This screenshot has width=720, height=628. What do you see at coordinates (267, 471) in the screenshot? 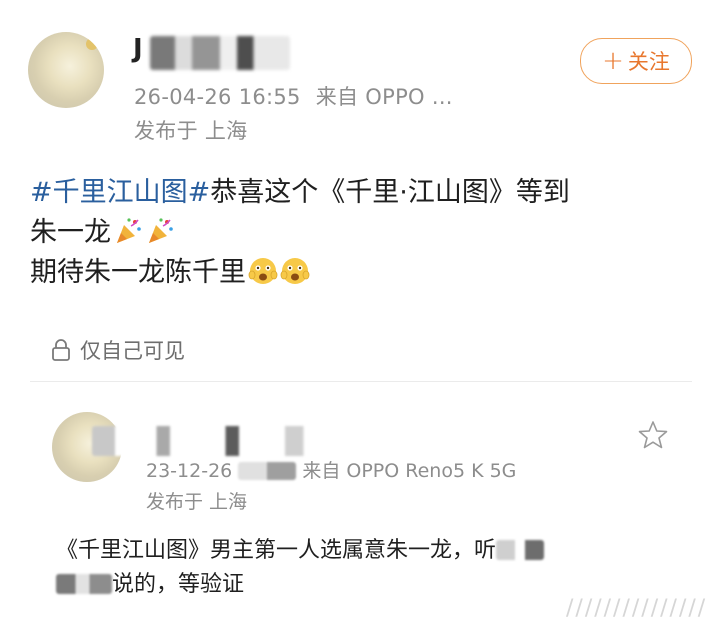
I see `timestamp-redaction` at bounding box center [267, 471].